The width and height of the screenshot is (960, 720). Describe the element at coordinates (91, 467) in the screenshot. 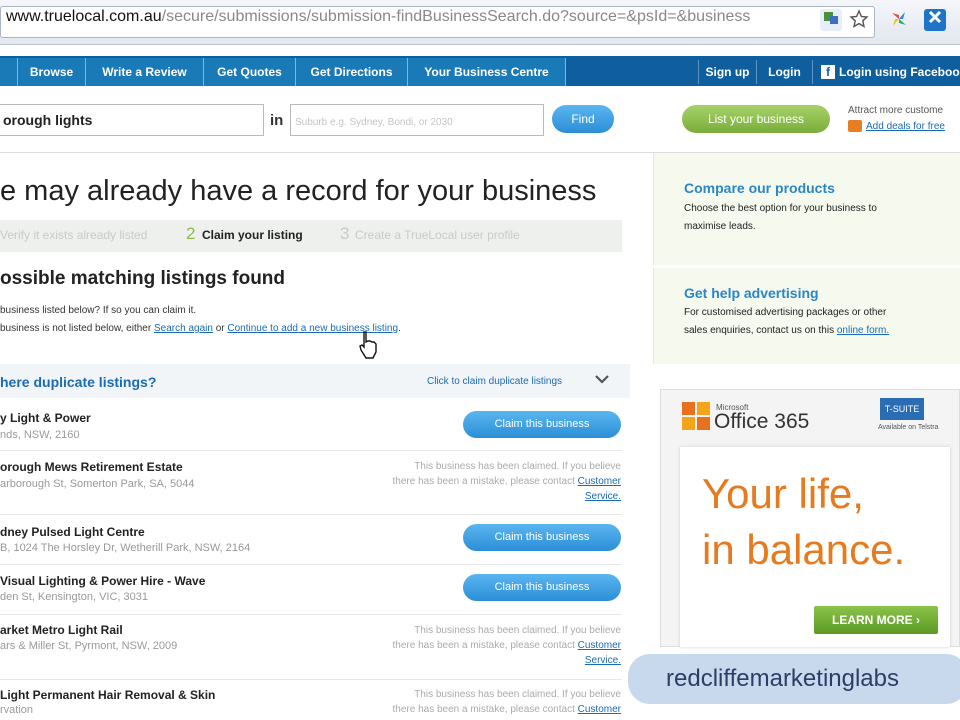

I see `listing-name: orough Mews Retirement Estate` at that location.